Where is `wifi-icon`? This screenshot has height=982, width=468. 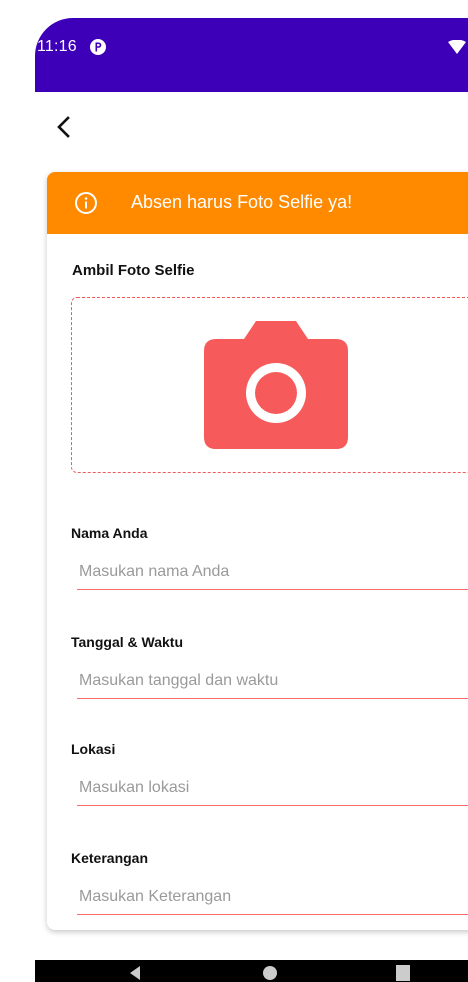 wifi-icon is located at coordinates (457, 46).